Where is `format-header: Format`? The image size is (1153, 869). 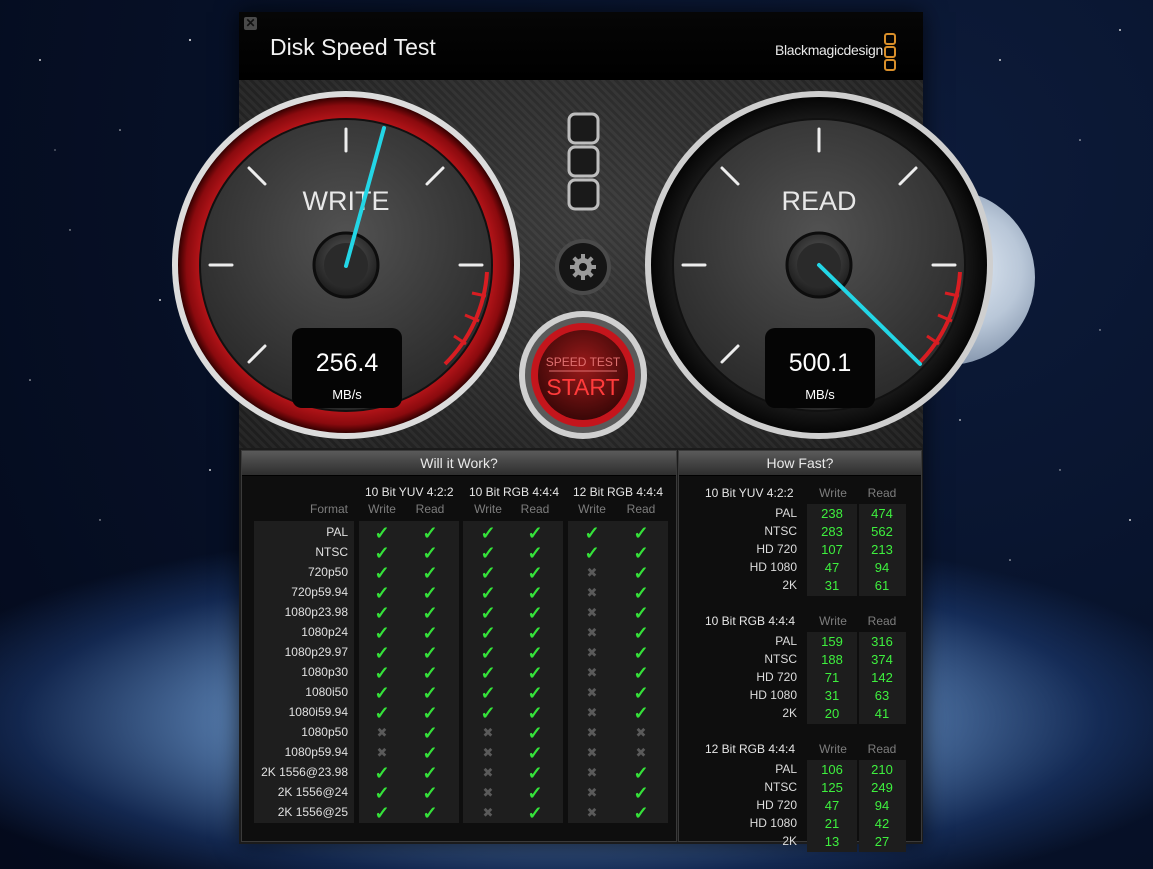
format-header: Format is located at coordinates (328, 509).